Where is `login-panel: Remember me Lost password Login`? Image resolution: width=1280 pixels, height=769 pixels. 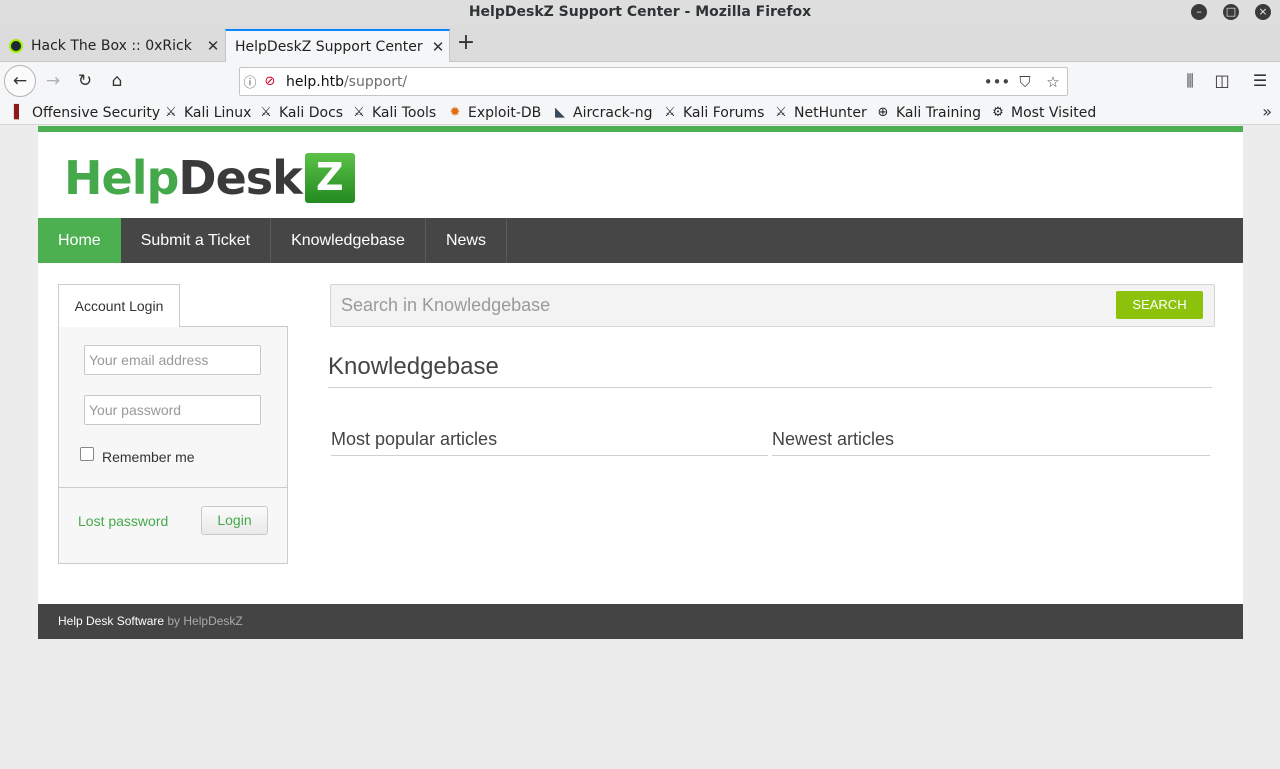
login-panel: Remember me Lost password Login is located at coordinates (173, 445).